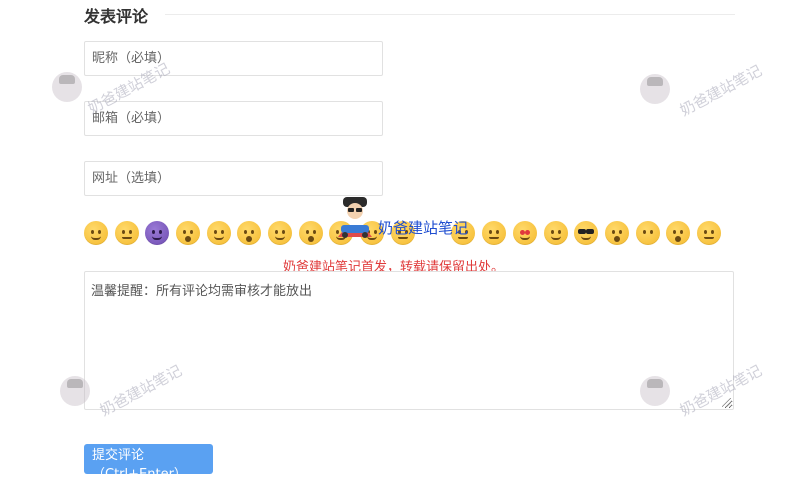  I want to click on email-input, so click(233, 118).